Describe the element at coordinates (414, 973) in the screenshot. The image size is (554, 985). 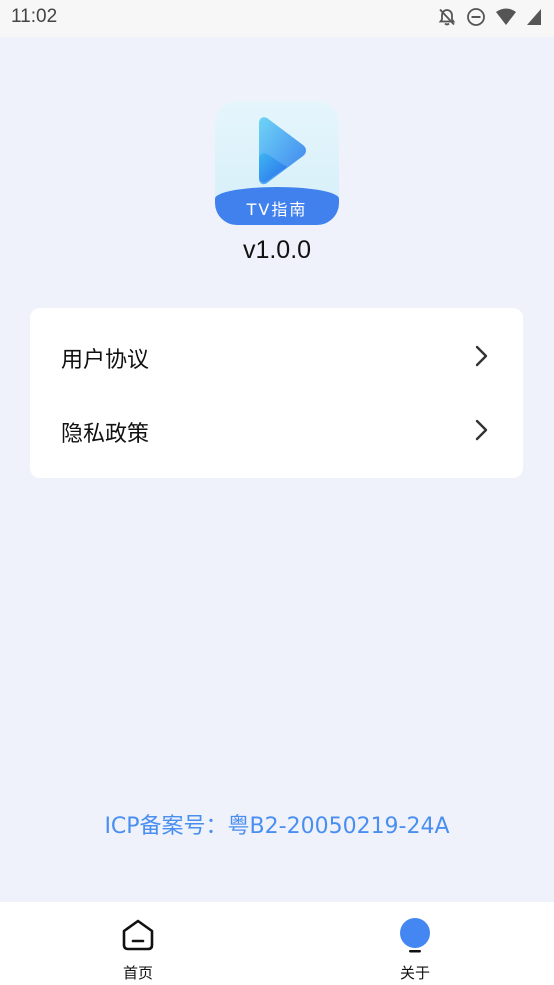
I see `tab-about-label: 关于` at that location.